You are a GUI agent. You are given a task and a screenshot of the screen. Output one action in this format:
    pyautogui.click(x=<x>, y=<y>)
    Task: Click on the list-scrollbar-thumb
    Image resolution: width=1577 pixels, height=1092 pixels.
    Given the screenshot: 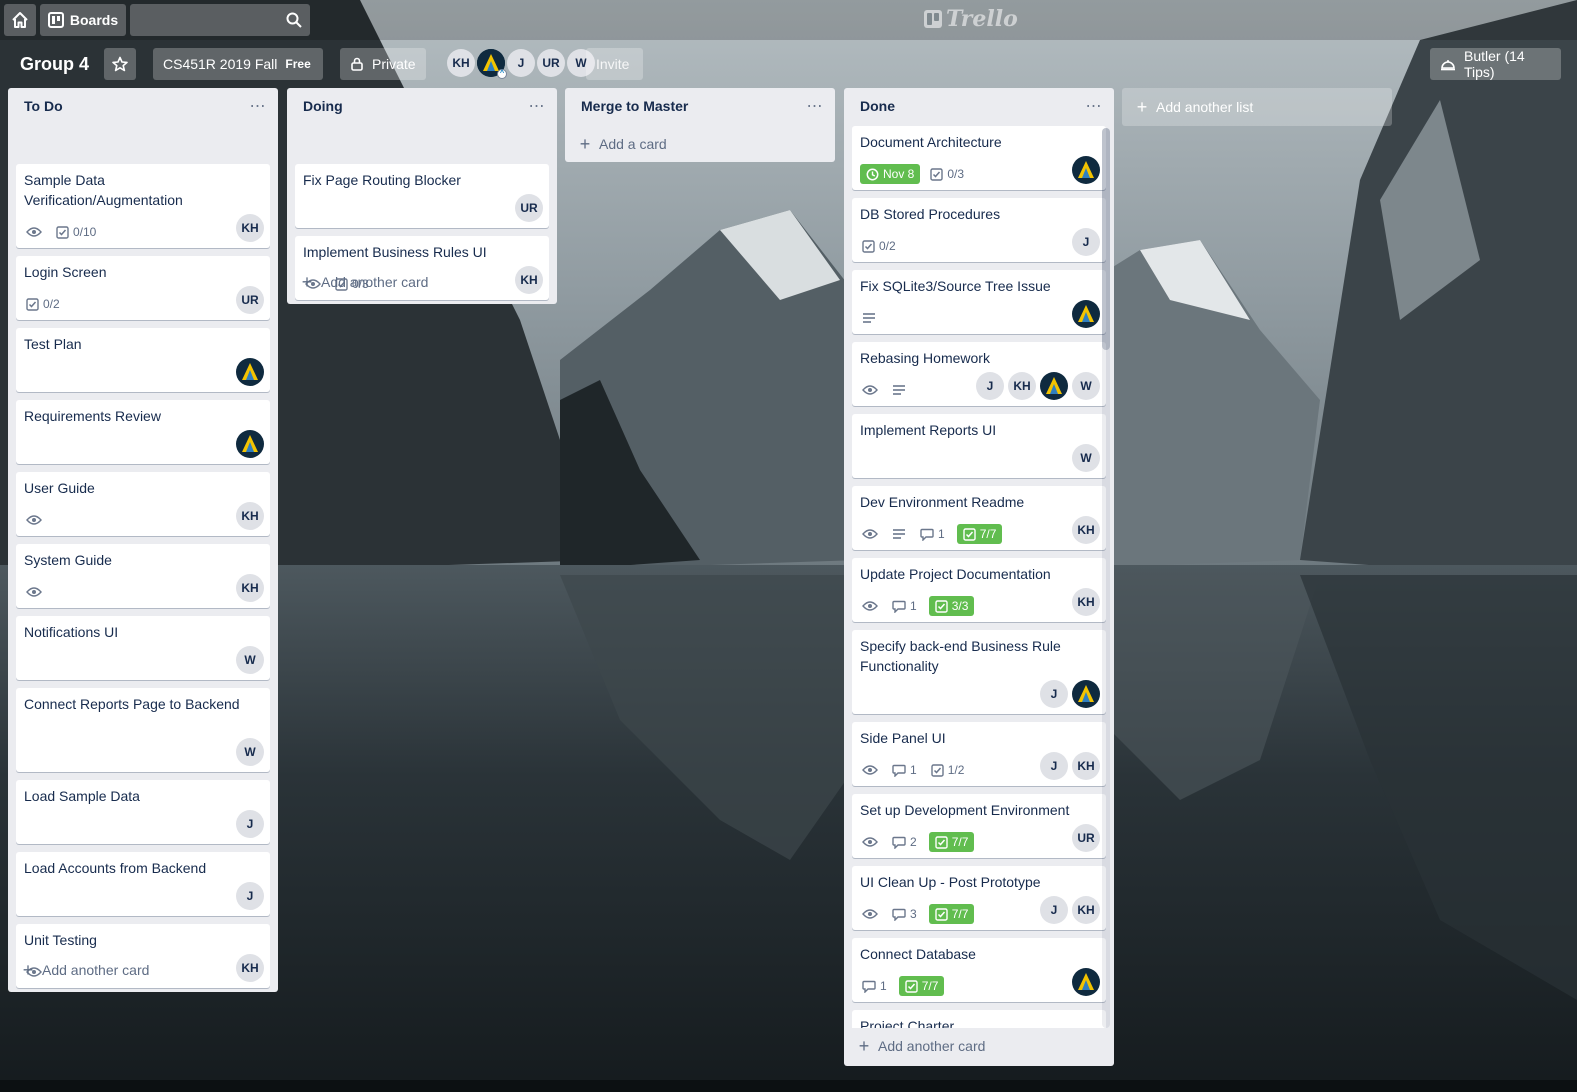 What is the action you would take?
    pyautogui.click(x=1106, y=239)
    